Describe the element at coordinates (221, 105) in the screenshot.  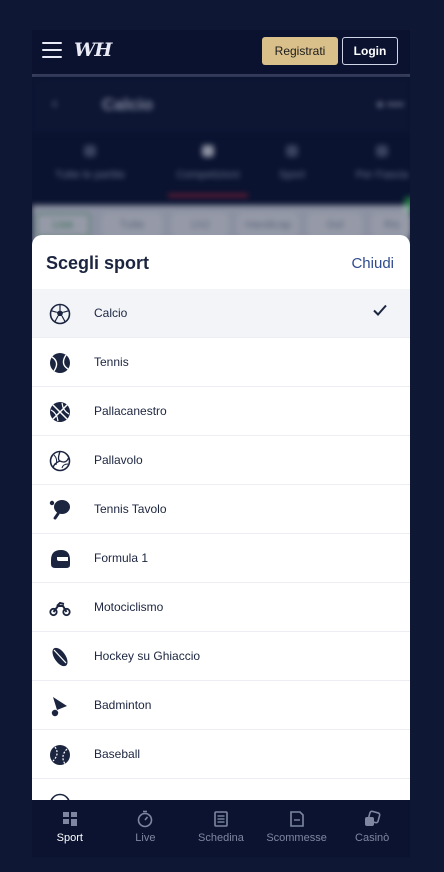
I see `background-nav-bar: ‹ Calcio ● ▪▪▪▪` at that location.